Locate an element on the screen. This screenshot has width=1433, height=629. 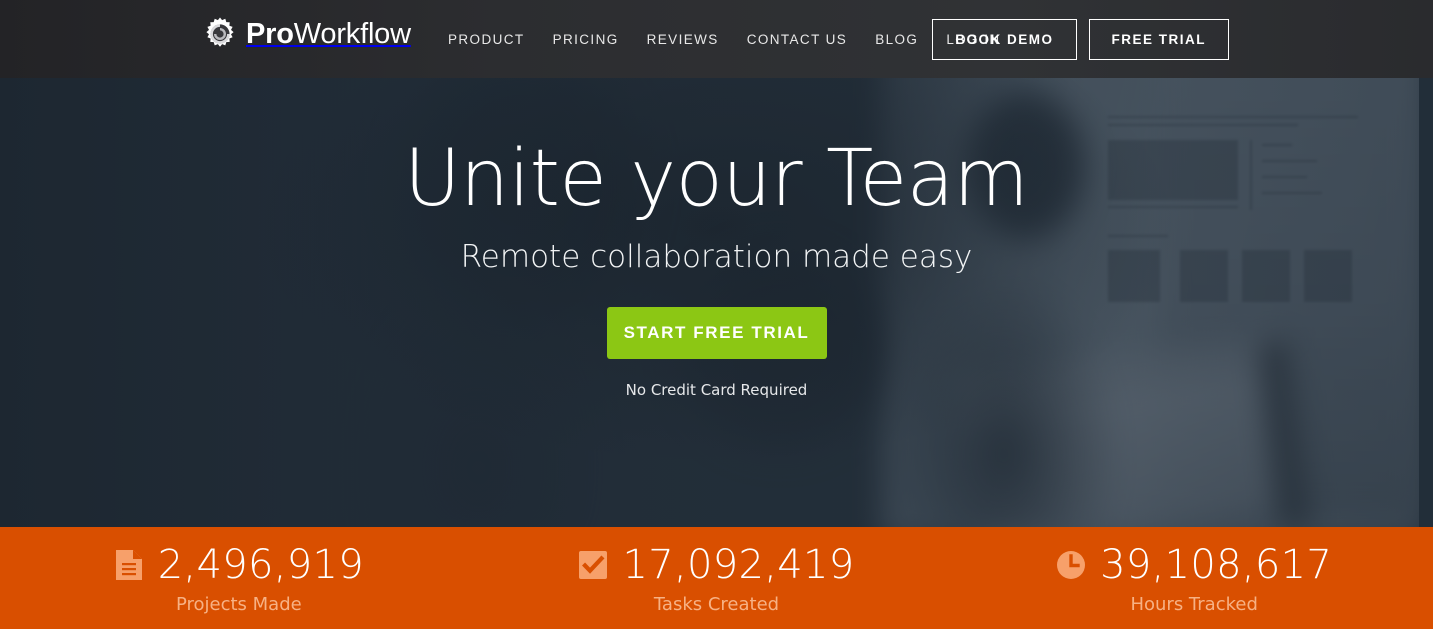
stat-tasks-created: 17,092,419 Tasks Created is located at coordinates (717, 578).